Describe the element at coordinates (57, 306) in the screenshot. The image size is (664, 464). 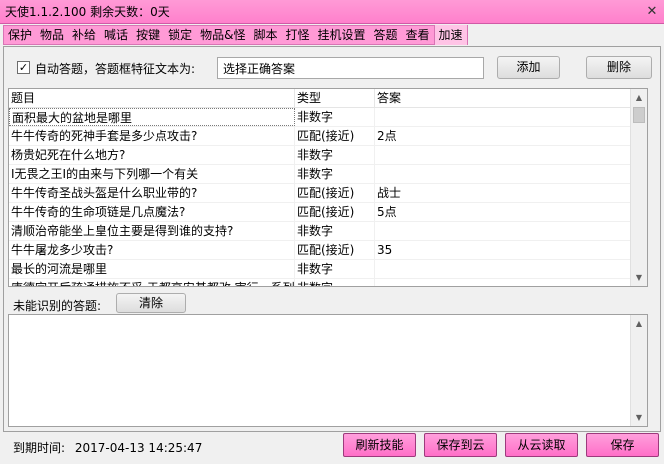
I see `unrecognized-label: 未能识别的答题:` at that location.